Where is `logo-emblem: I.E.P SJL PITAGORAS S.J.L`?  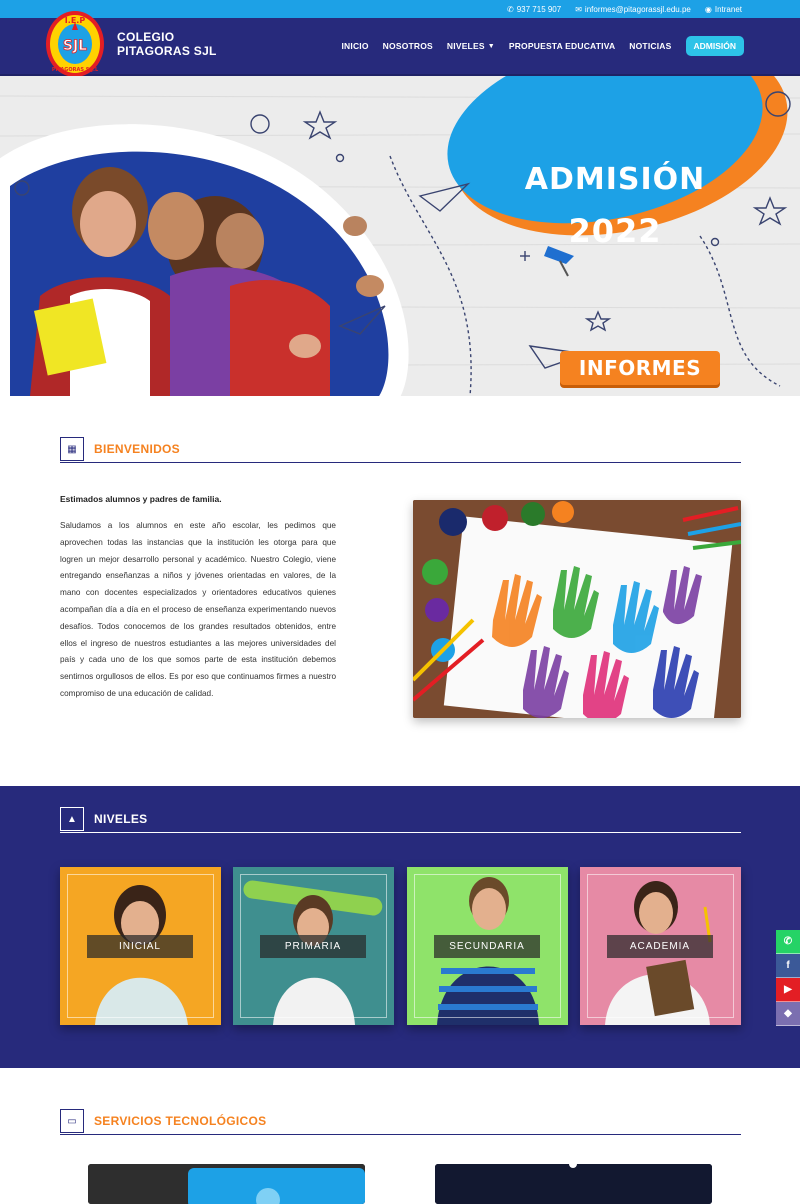 logo-emblem: I.E.P SJL PITAGORAS S.J.L is located at coordinates (75, 44).